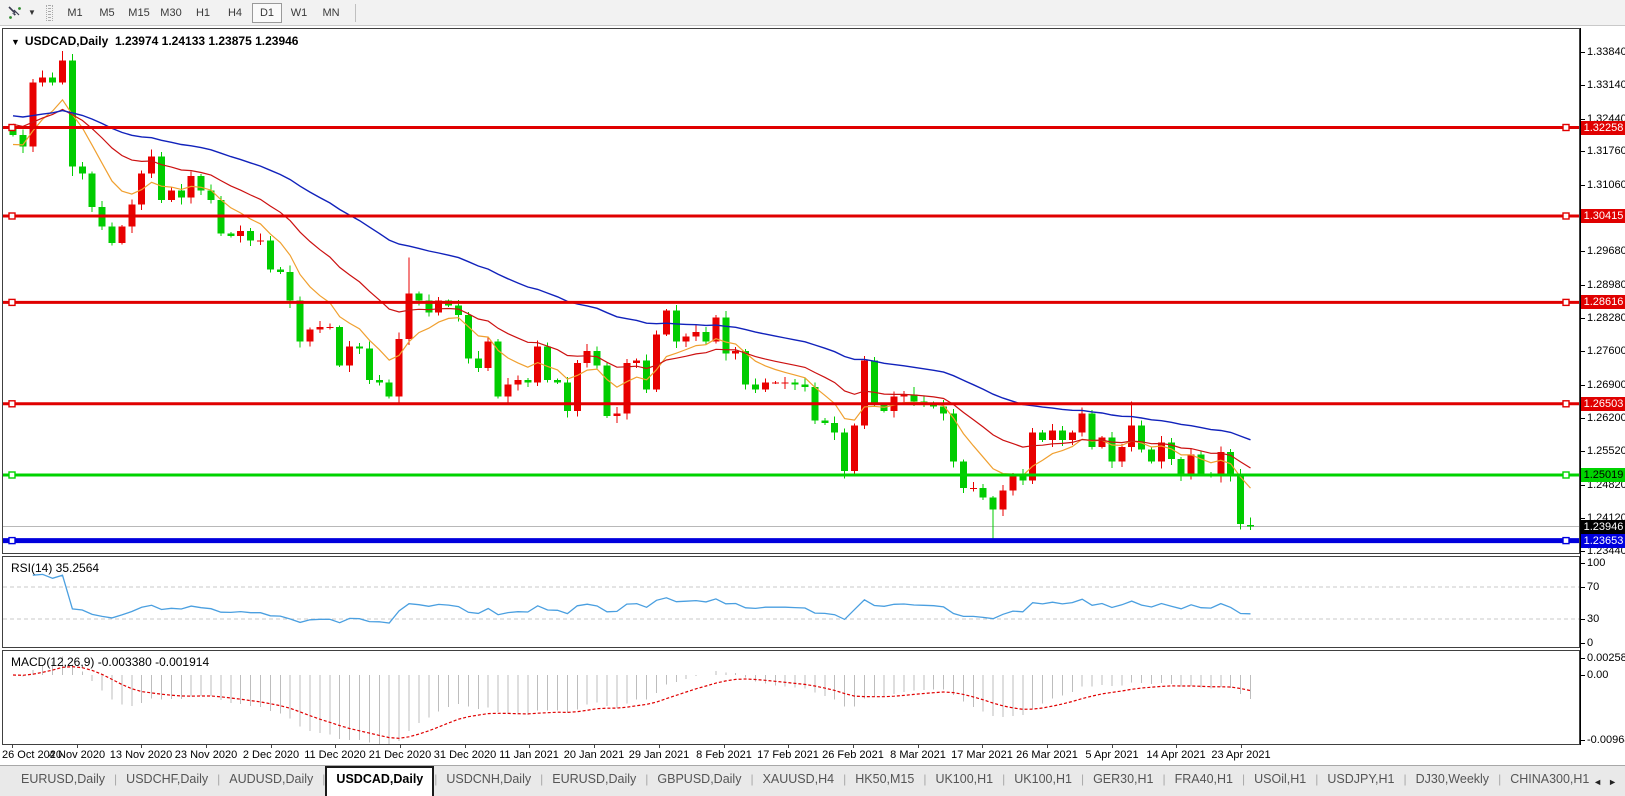 The image size is (1625, 796). What do you see at coordinates (1606, 51) in the screenshot?
I see `price-tick: 1.33840` at bounding box center [1606, 51].